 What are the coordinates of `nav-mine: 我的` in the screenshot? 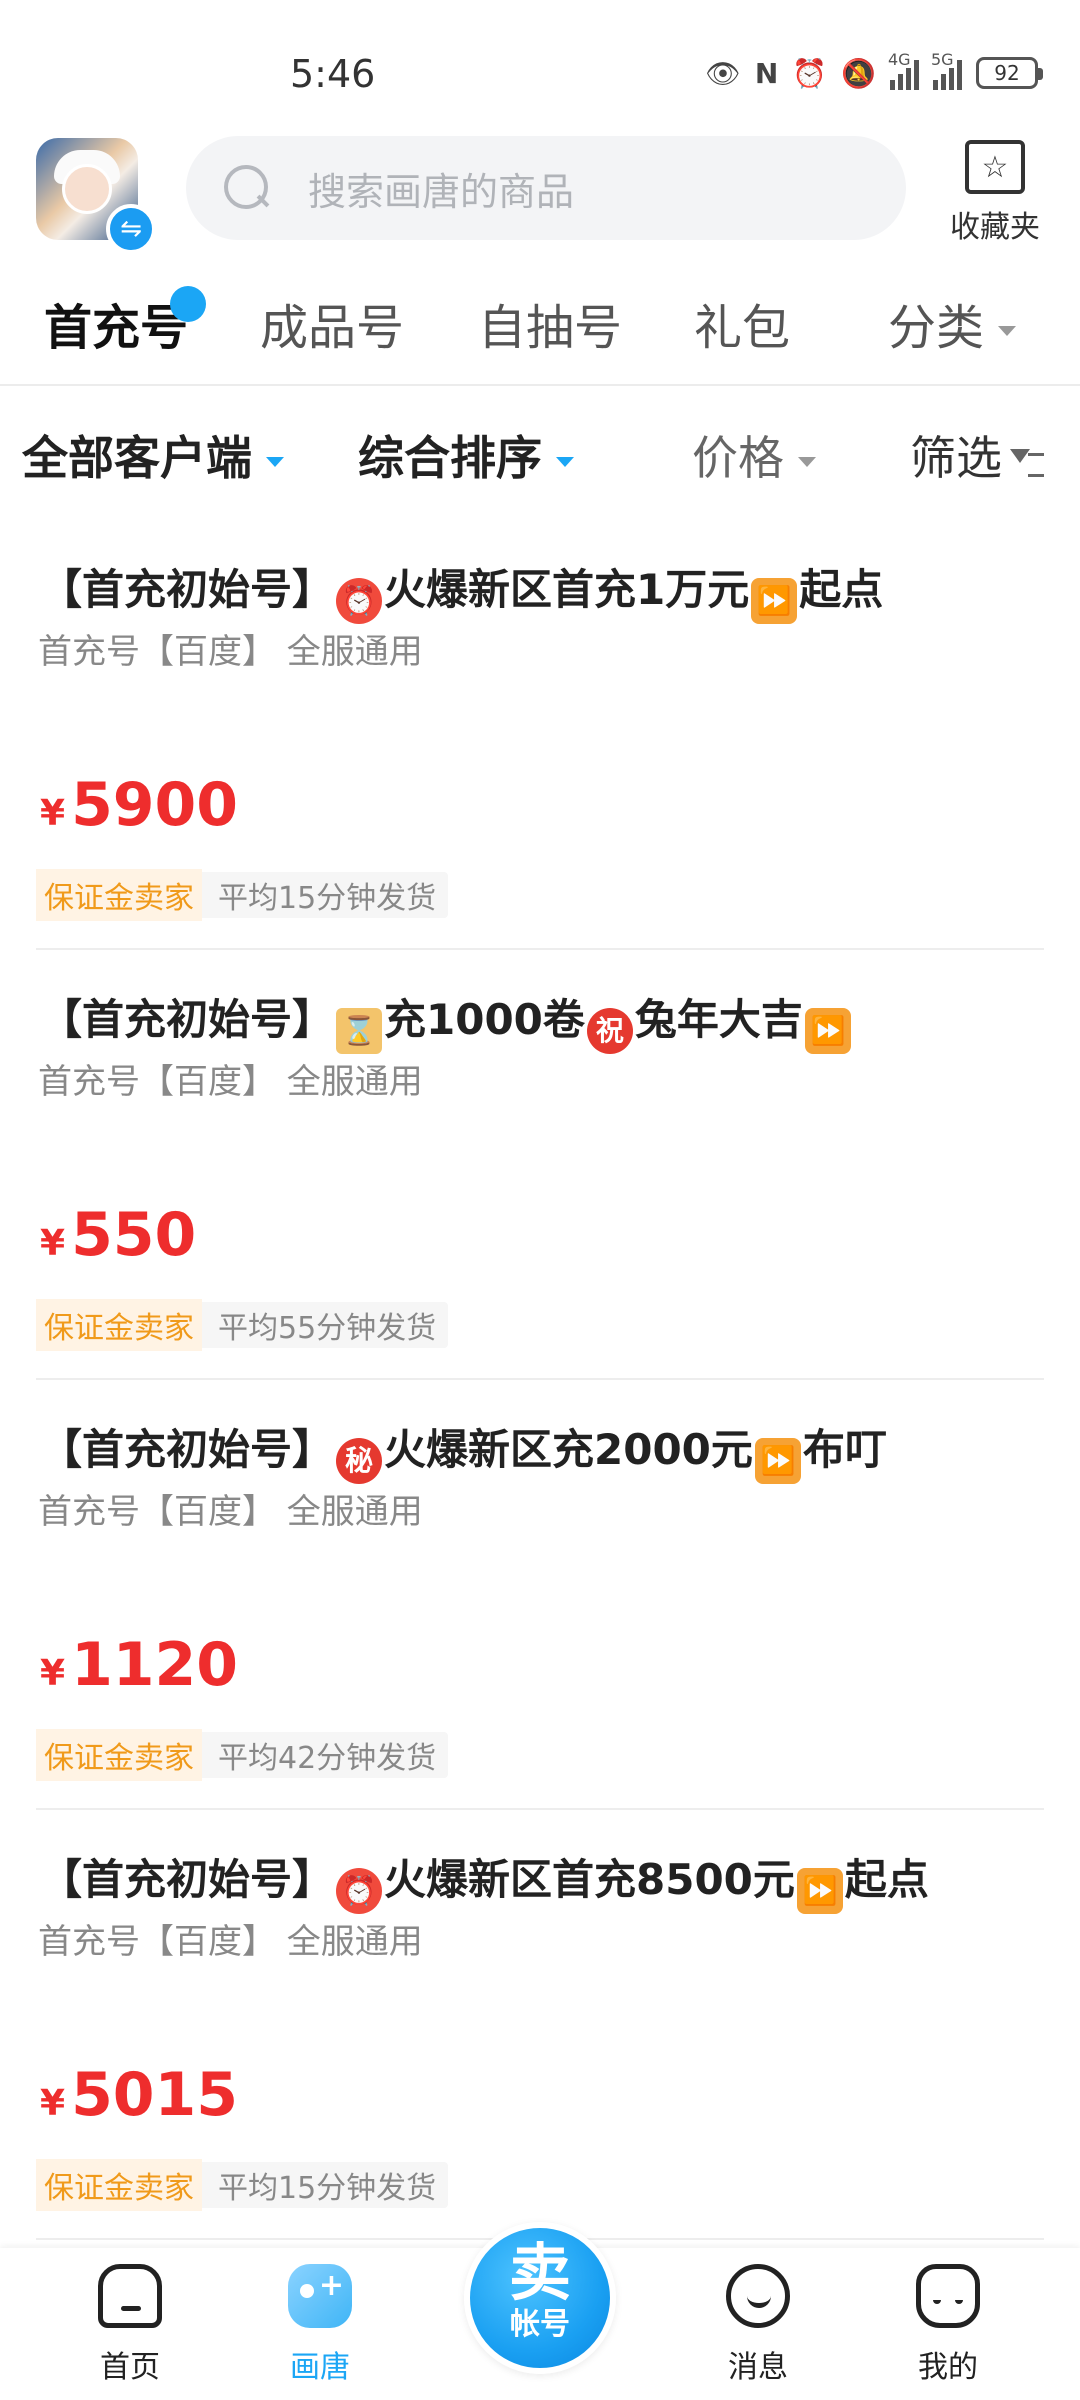 It's located at (948, 2325).